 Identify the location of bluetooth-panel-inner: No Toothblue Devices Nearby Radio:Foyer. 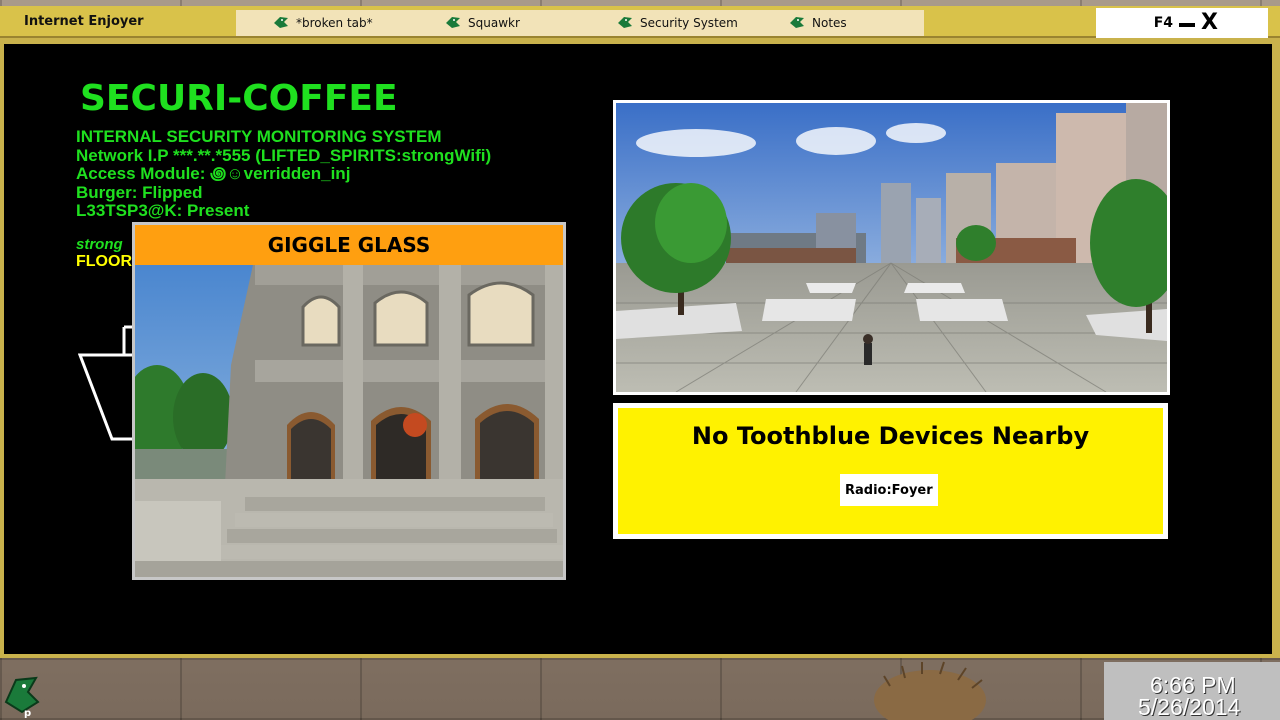
(890, 471).